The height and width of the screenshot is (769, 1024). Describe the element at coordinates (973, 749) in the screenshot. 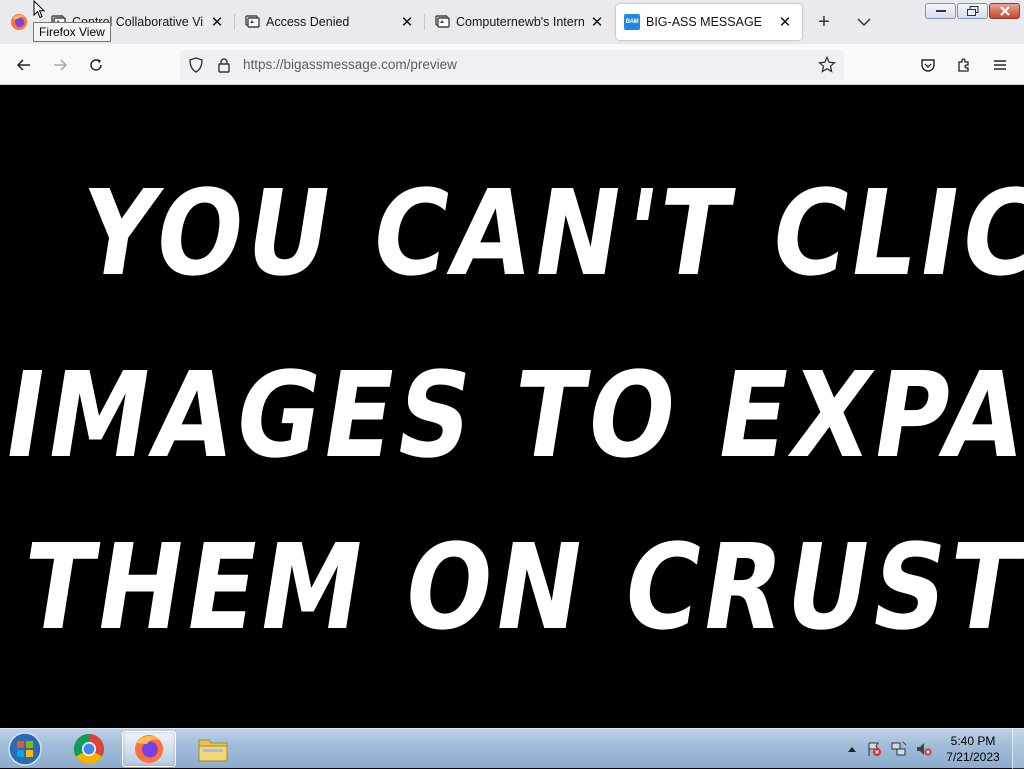

I see `system-clock: 5:40 PM 7/21/2023` at that location.